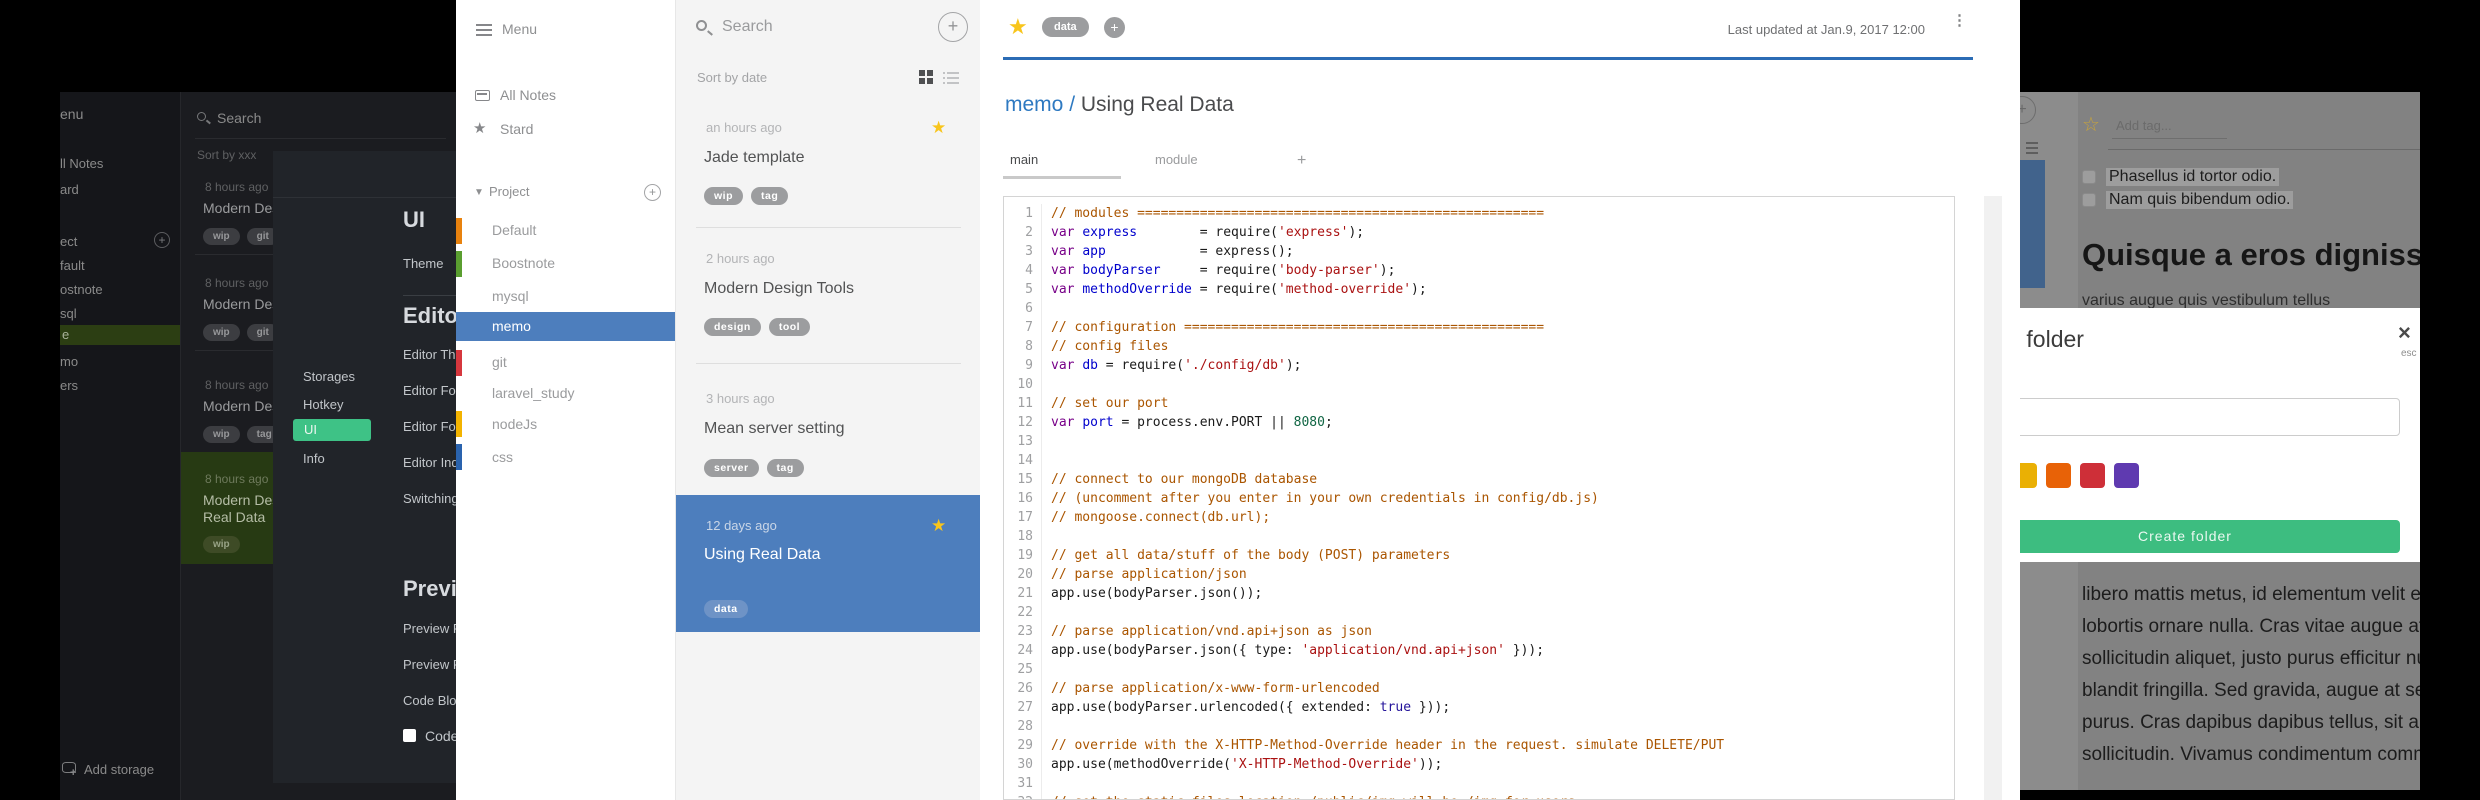  I want to click on code-line: 3 var app = express();, so click(1479, 251).